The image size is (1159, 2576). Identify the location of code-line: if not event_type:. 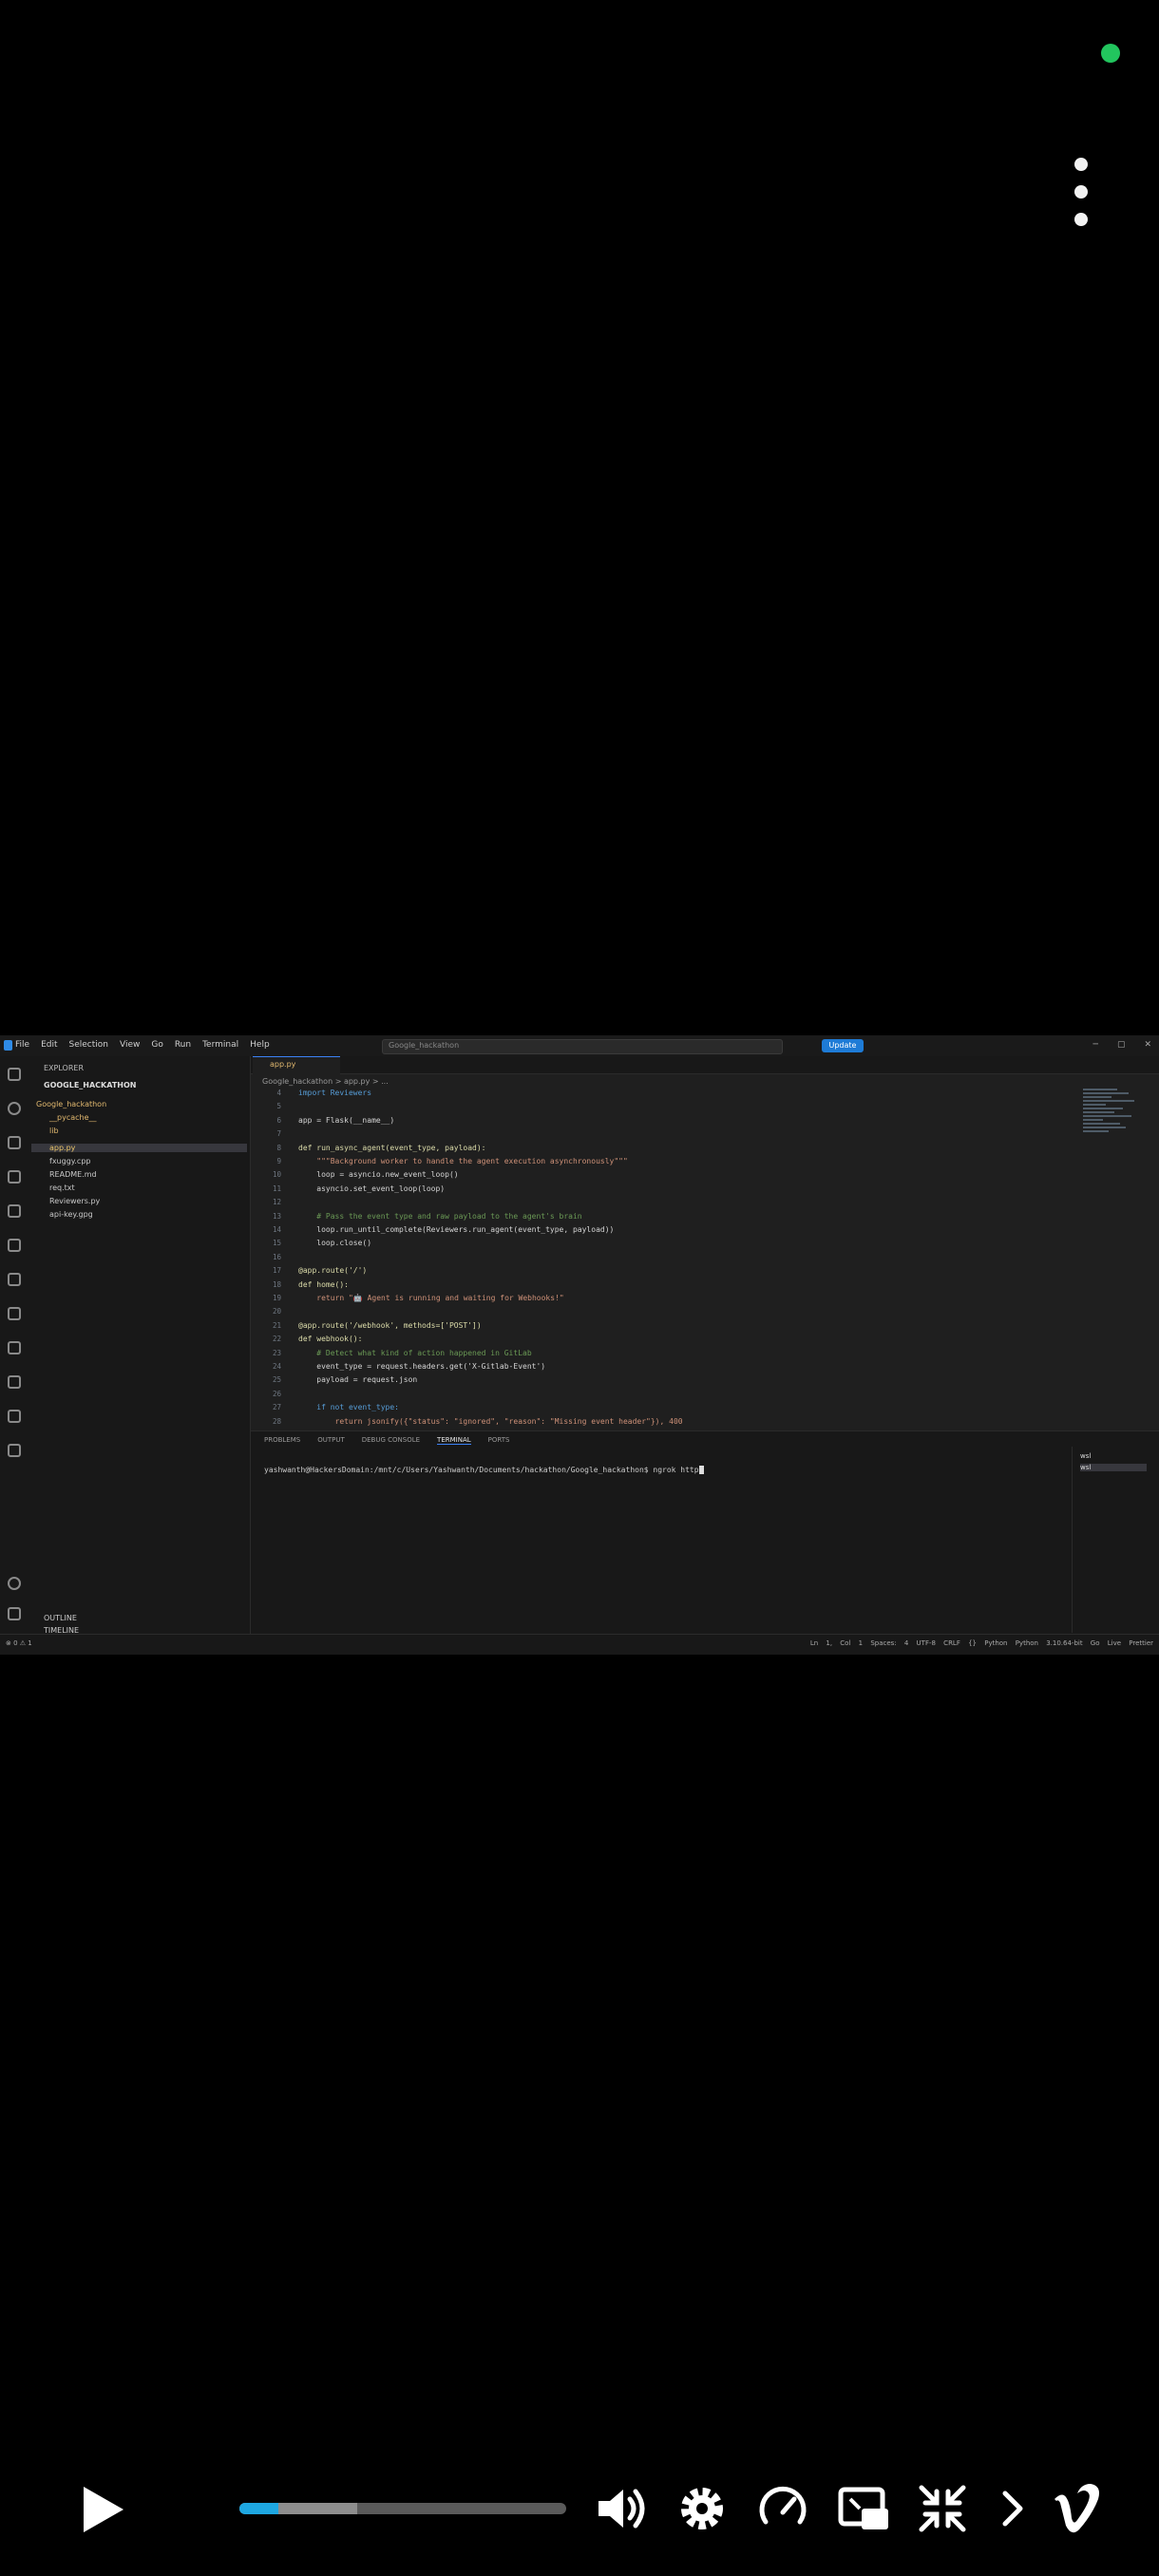
(348, 1407).